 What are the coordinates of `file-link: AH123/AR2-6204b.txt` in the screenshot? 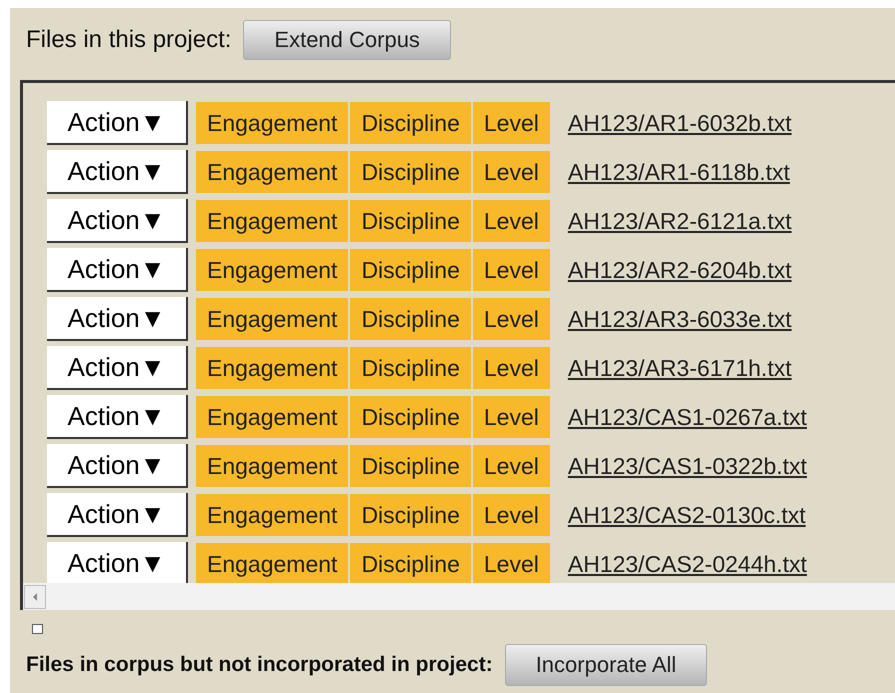 It's located at (680, 270).